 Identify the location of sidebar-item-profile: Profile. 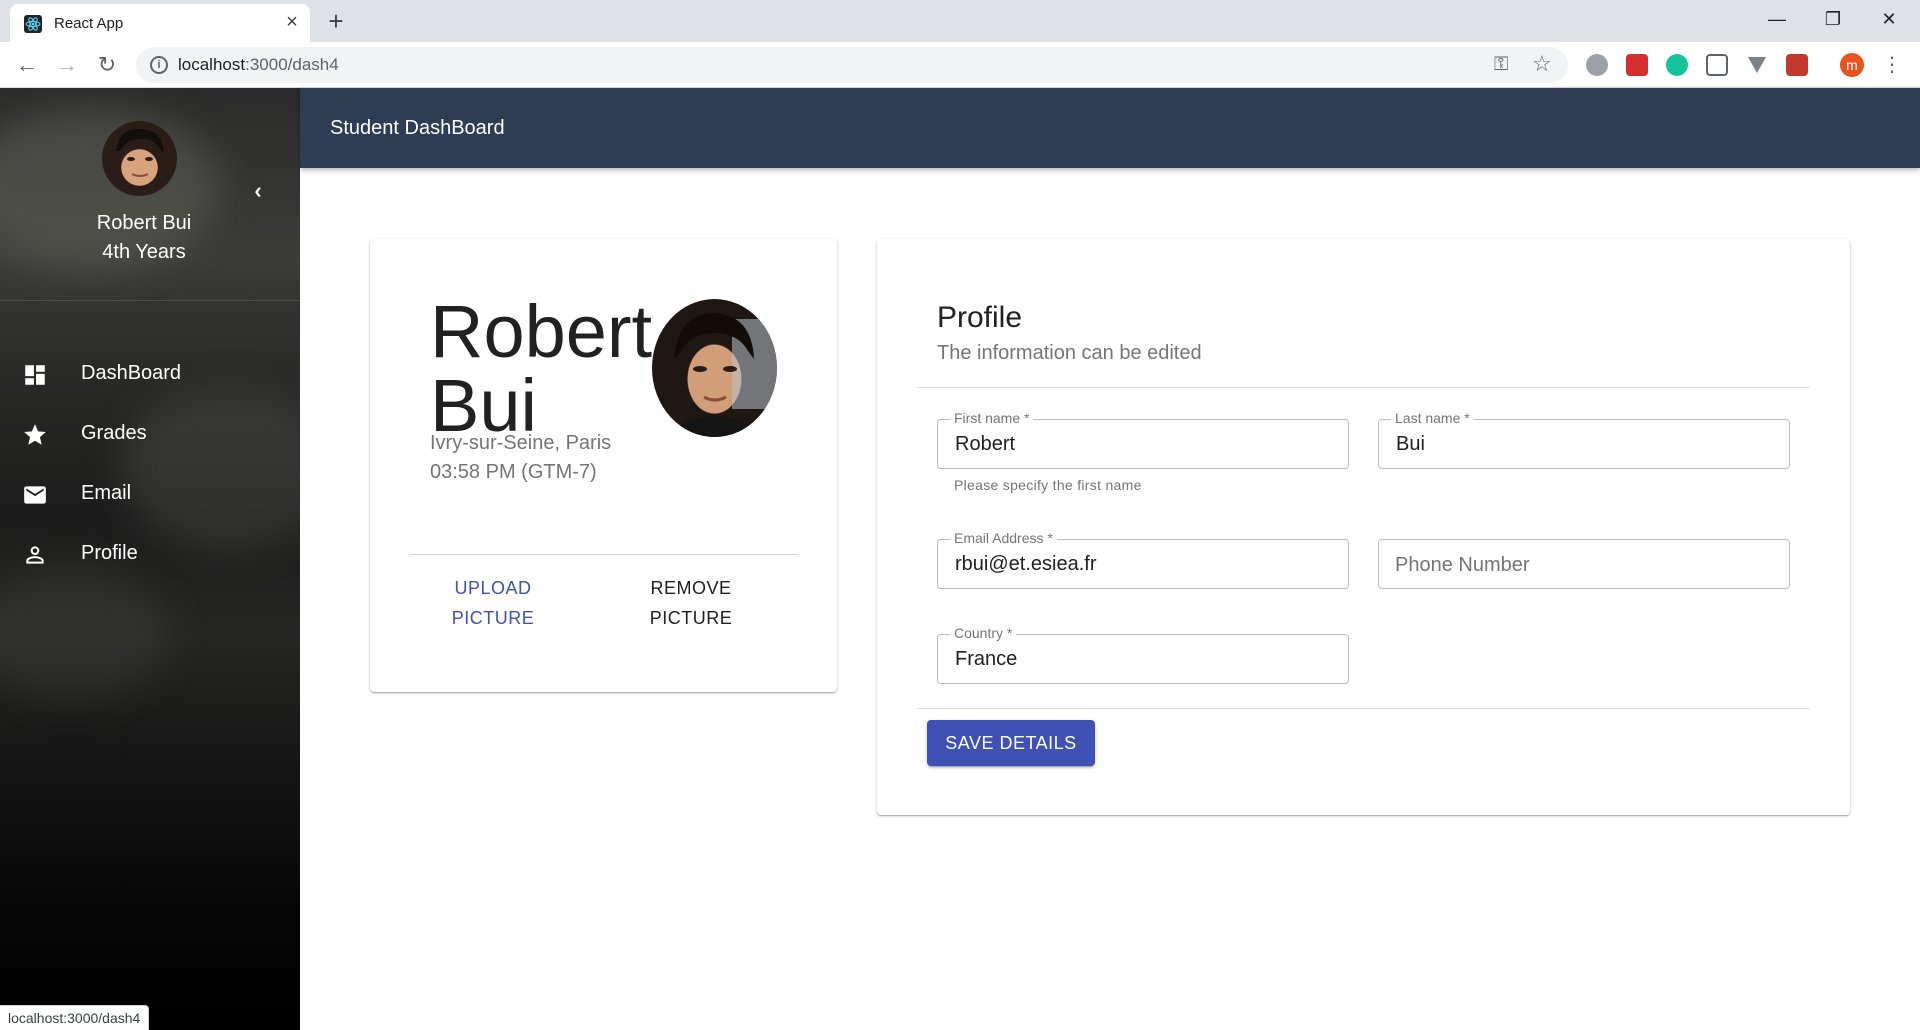
(150, 554).